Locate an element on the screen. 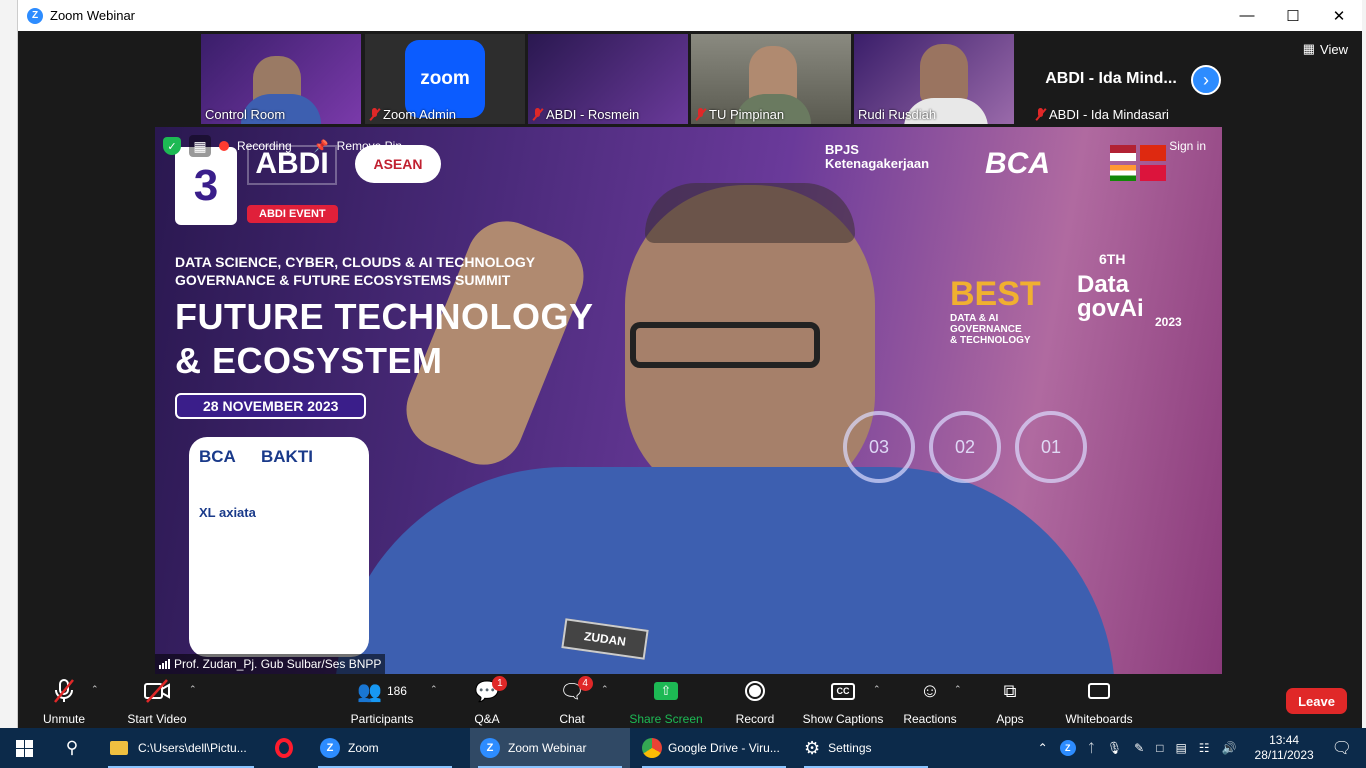 This screenshot has width=1366, height=768. reactions-button: ☺ Reactions is located at coordinates (929, 702).